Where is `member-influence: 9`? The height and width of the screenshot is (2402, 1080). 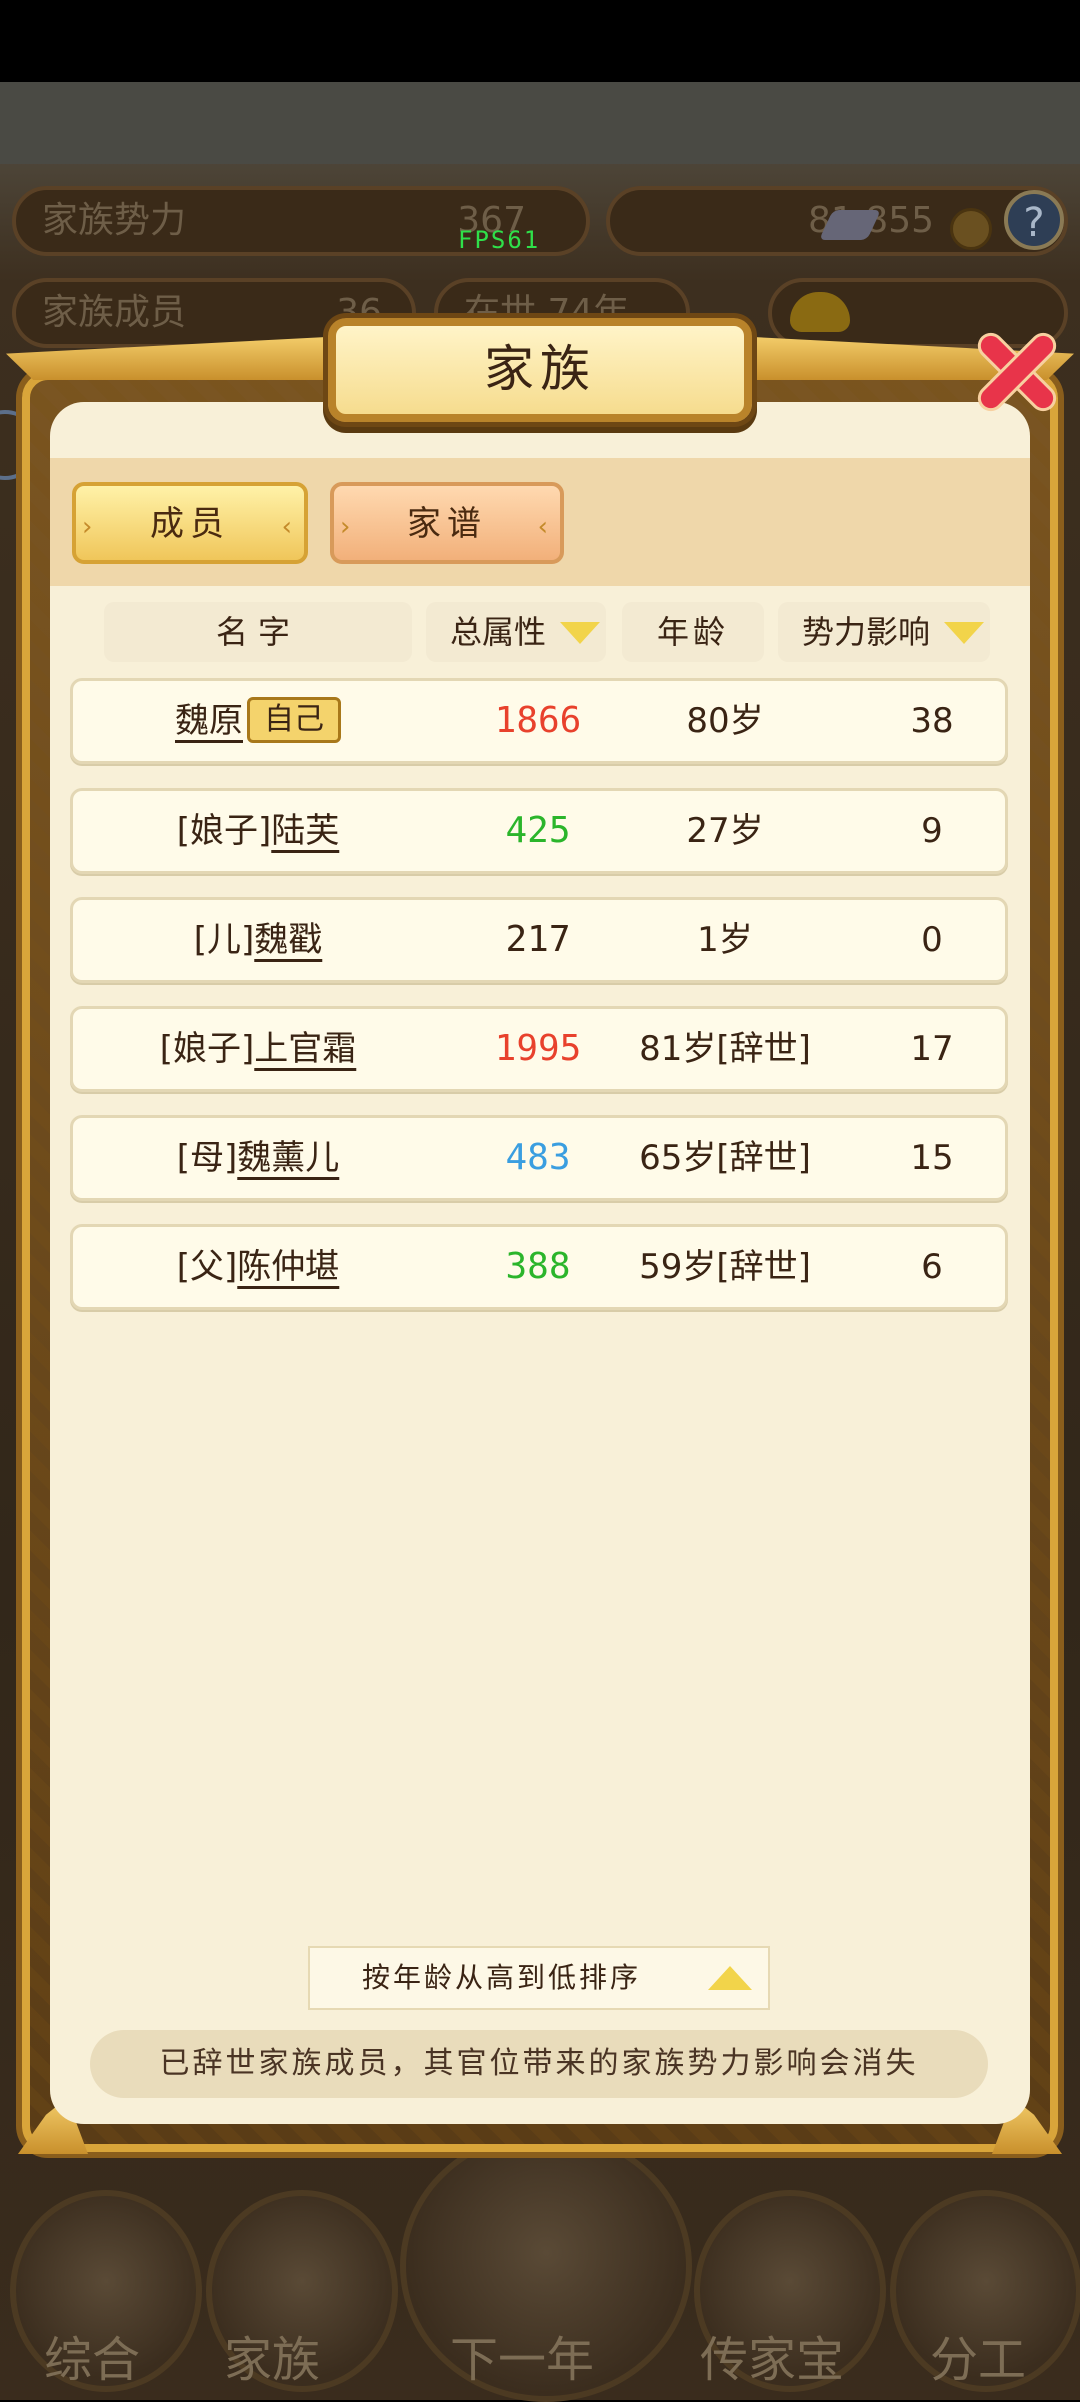
member-influence: 9 is located at coordinates (932, 831).